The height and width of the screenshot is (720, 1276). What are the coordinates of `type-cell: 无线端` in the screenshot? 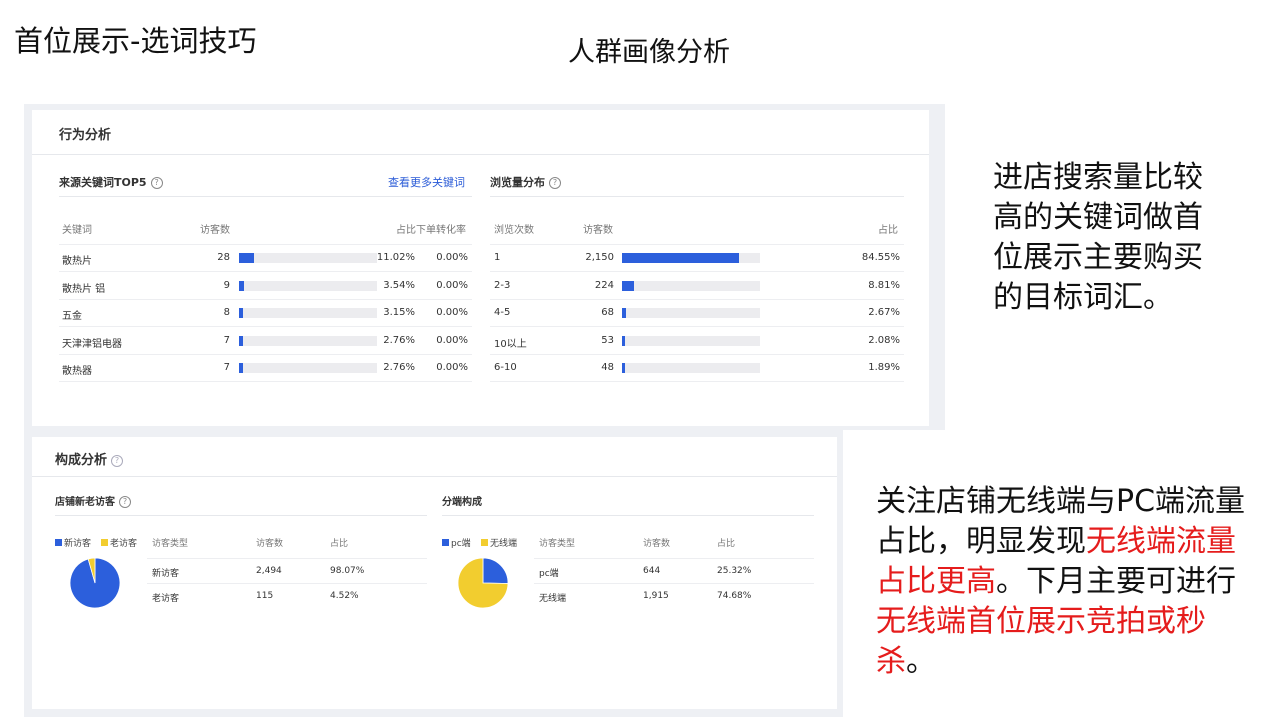 It's located at (553, 599).